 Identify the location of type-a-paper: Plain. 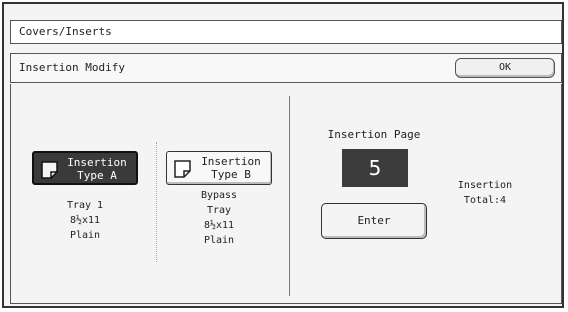
(85, 235).